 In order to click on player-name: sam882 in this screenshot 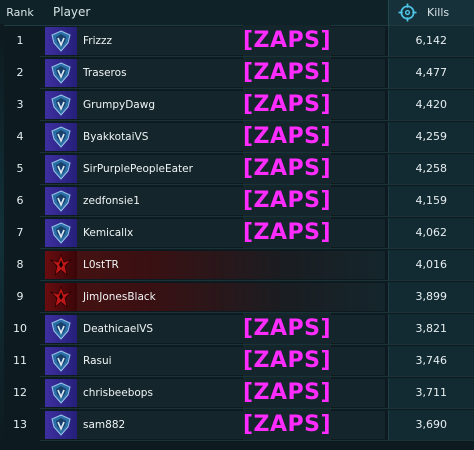, I will do `click(104, 425)`.